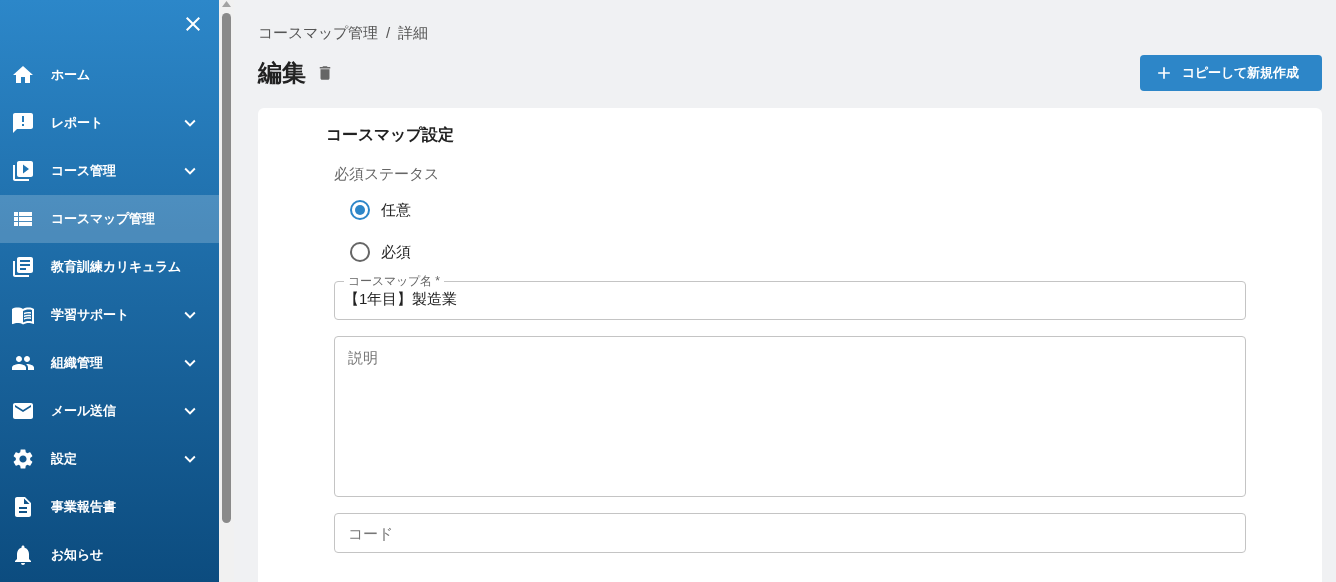  What do you see at coordinates (109, 171) in the screenshot?
I see `sidebar-item: コース管理` at bounding box center [109, 171].